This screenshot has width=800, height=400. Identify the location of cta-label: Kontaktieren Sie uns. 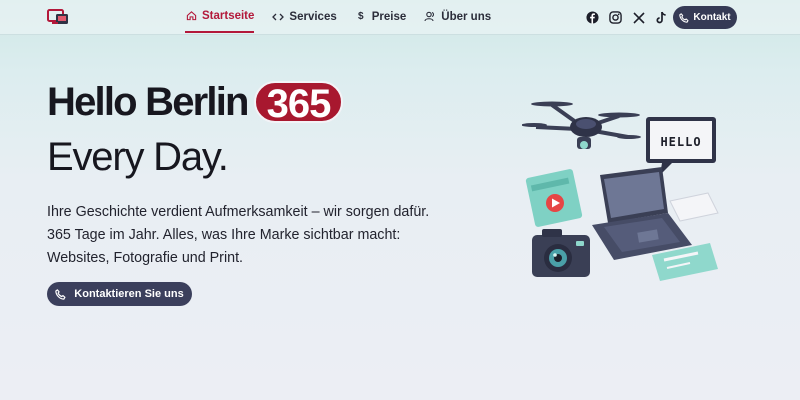
(129, 294).